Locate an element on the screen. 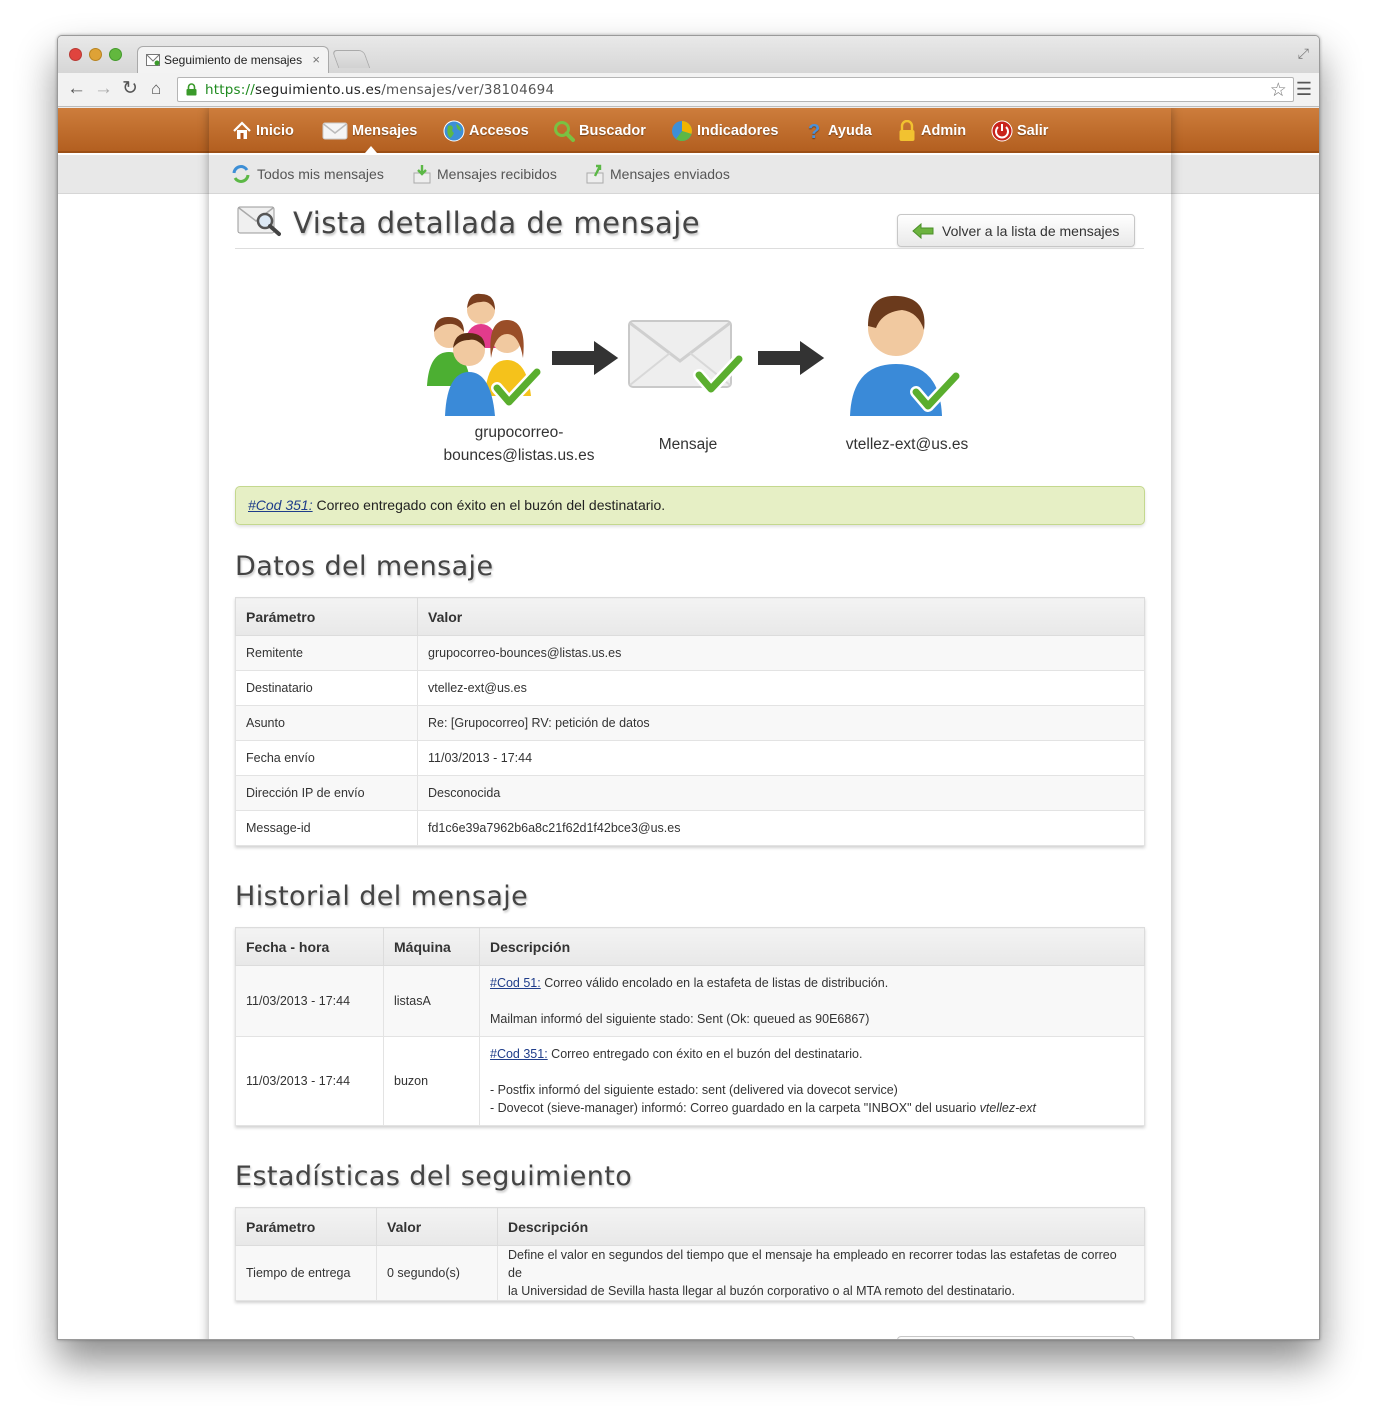  nav-label: Ayuda is located at coordinates (850, 131).